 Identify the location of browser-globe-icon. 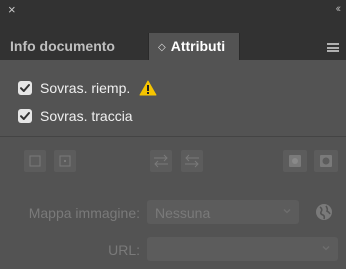
(324, 212).